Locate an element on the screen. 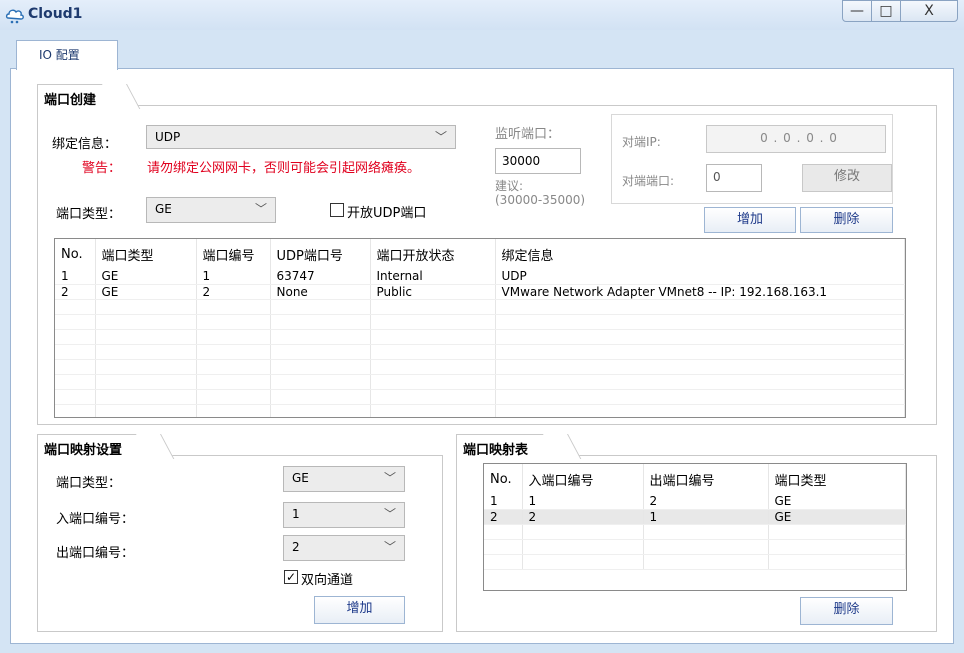  modify-button: 修改 is located at coordinates (847, 178).